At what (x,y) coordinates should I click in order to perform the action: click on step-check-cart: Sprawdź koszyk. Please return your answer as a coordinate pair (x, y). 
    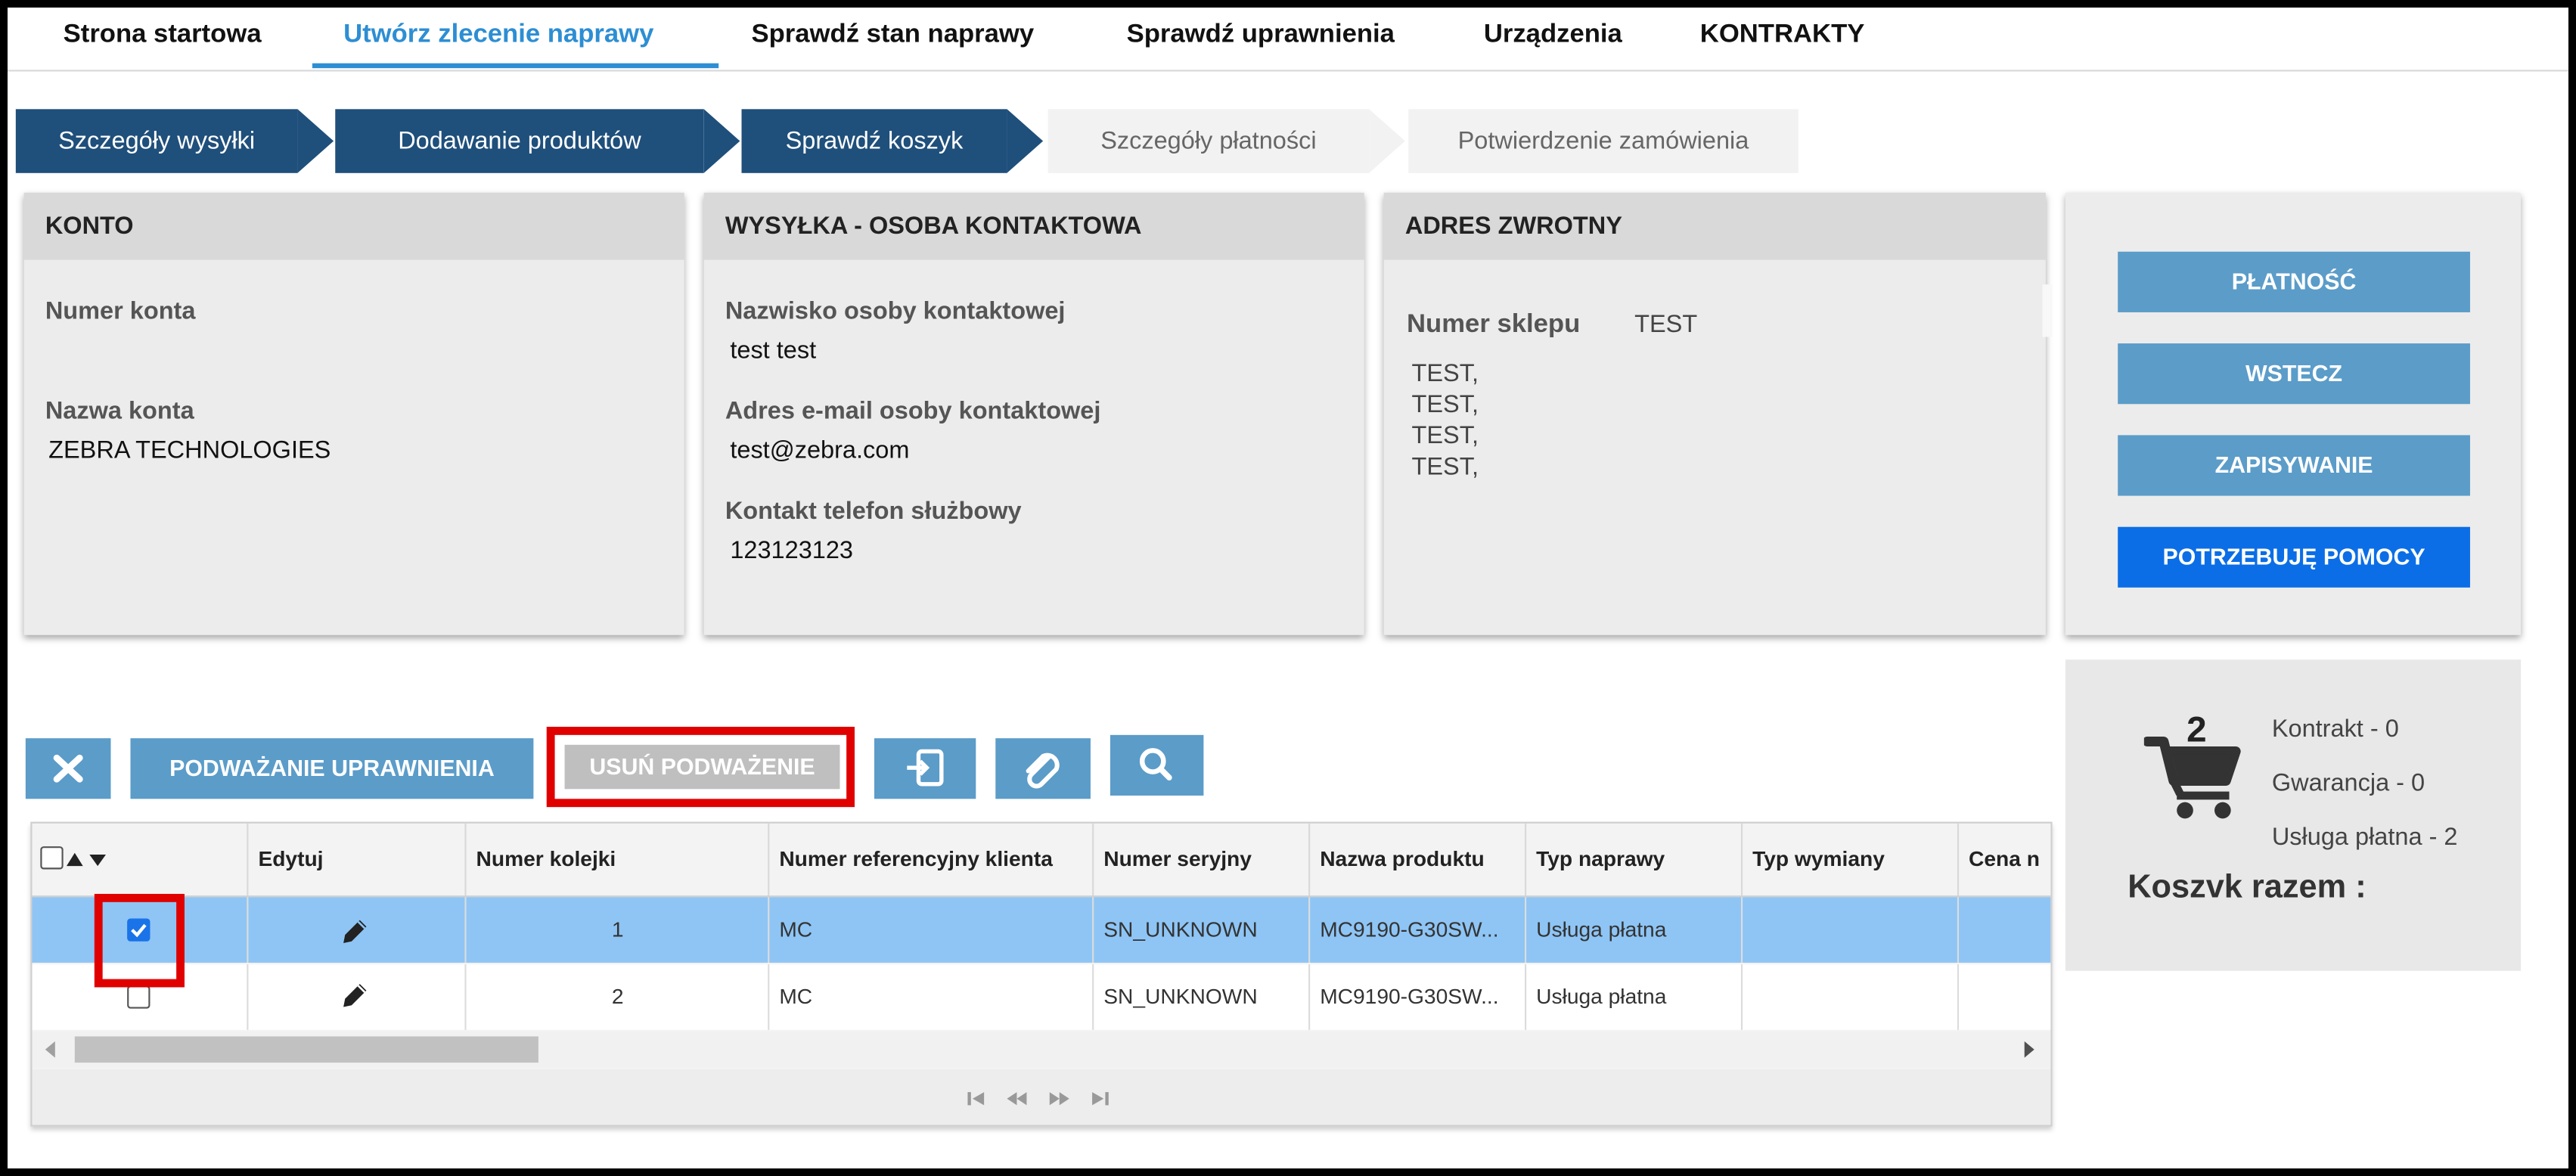
    Looking at the image, I should click on (874, 141).